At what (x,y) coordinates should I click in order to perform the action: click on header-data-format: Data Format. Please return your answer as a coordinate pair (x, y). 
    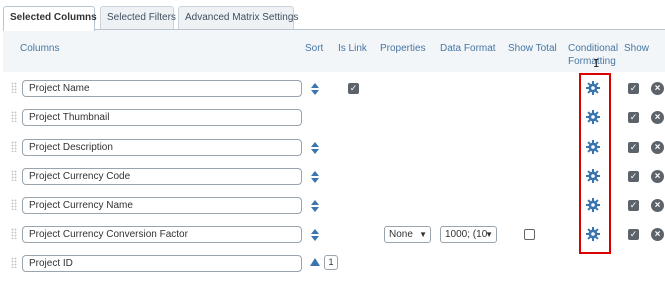
    Looking at the image, I should click on (468, 48).